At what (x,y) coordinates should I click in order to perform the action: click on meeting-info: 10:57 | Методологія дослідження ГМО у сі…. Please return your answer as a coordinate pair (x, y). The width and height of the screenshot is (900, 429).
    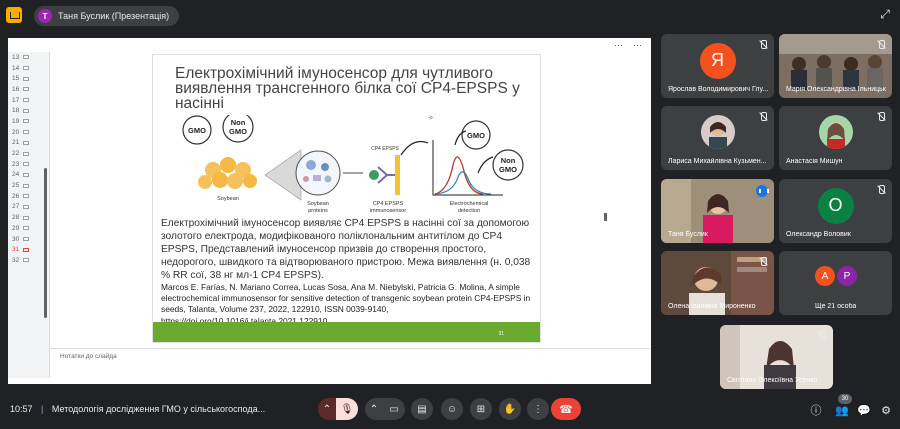
    Looking at the image, I should click on (138, 409).